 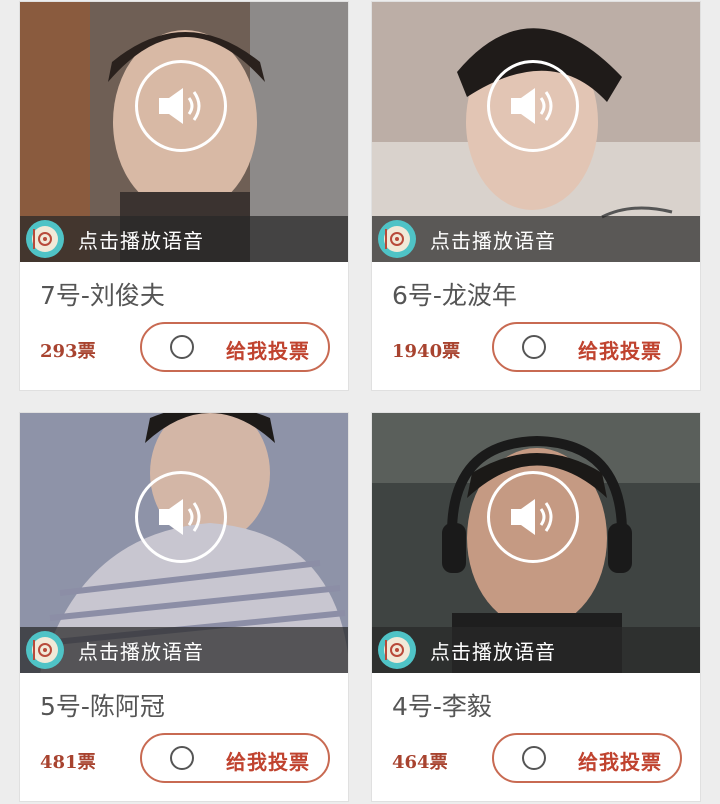 I want to click on vote-count: 464票, so click(x=420, y=762).